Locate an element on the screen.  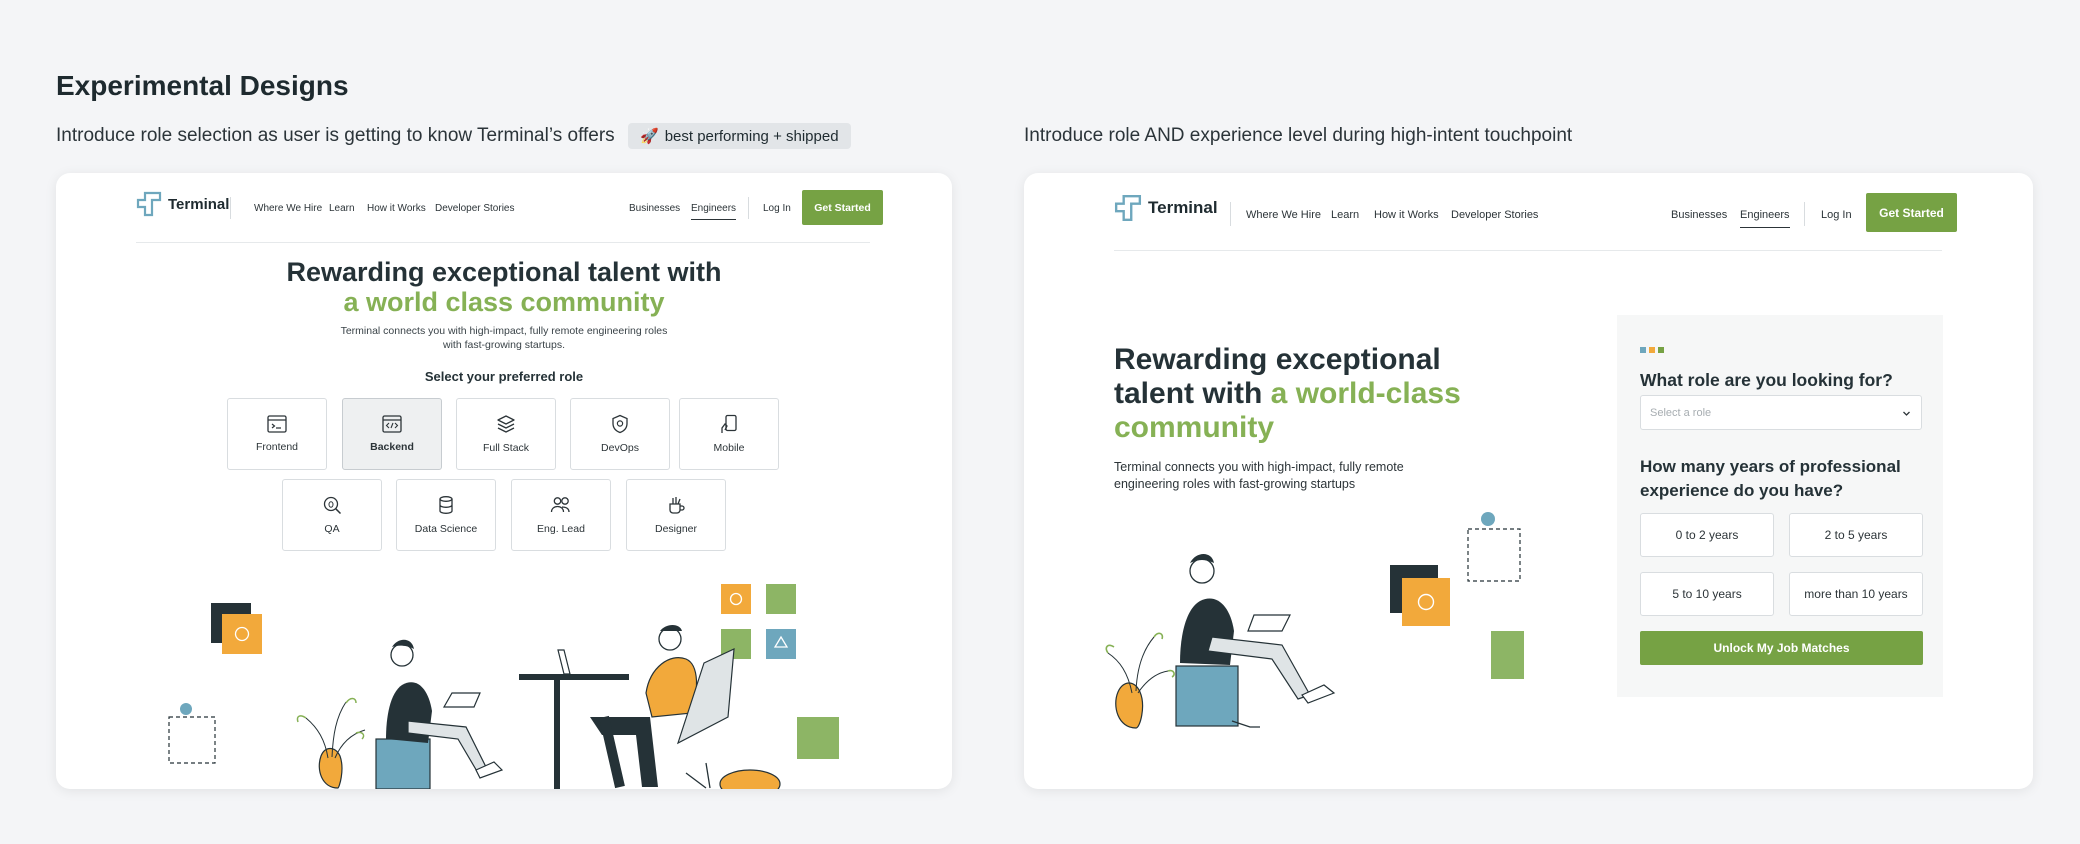
role-tile-frontend: Frontend is located at coordinates (277, 434).